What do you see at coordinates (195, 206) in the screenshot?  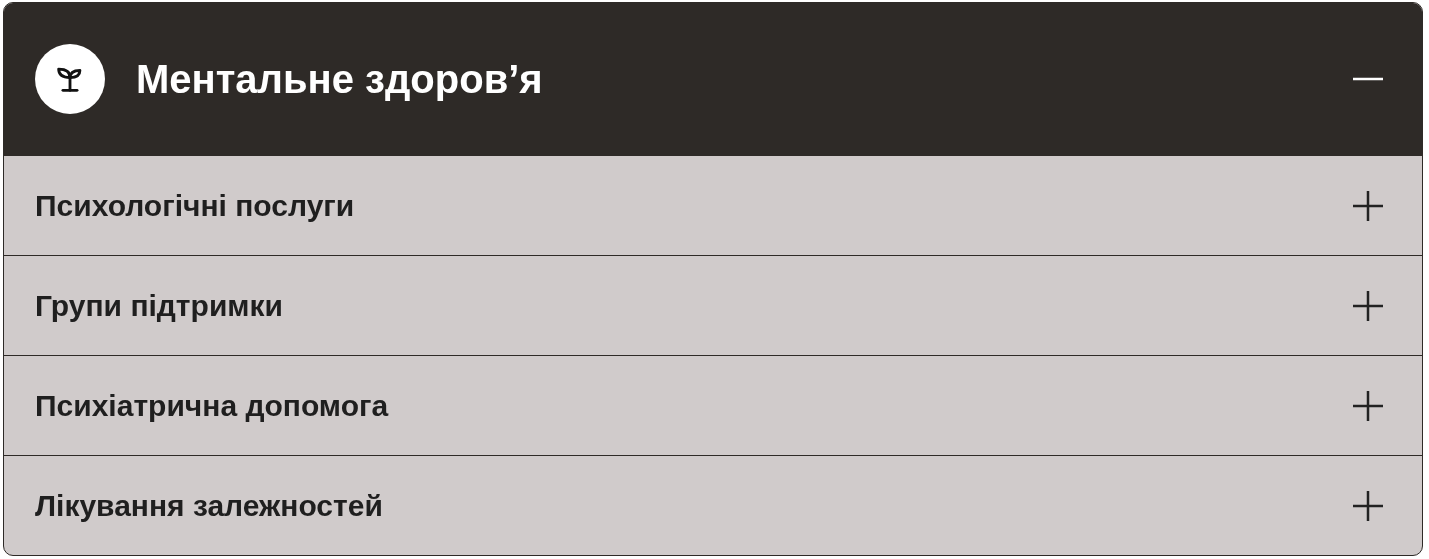 I see `row-label: Психологічні послуги` at bounding box center [195, 206].